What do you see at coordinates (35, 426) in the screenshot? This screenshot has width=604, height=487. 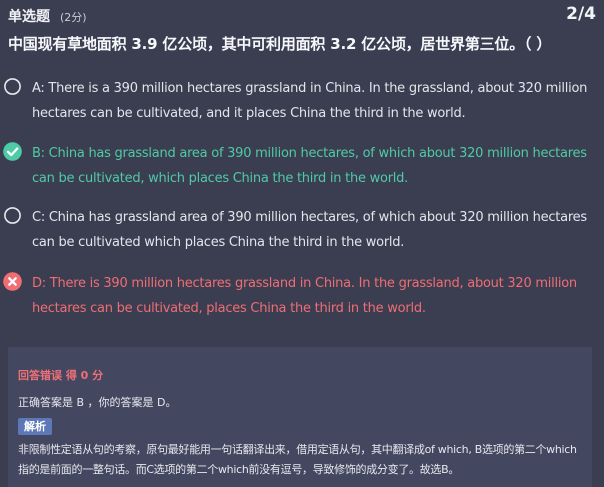 I see `analysis-tag: 解析` at bounding box center [35, 426].